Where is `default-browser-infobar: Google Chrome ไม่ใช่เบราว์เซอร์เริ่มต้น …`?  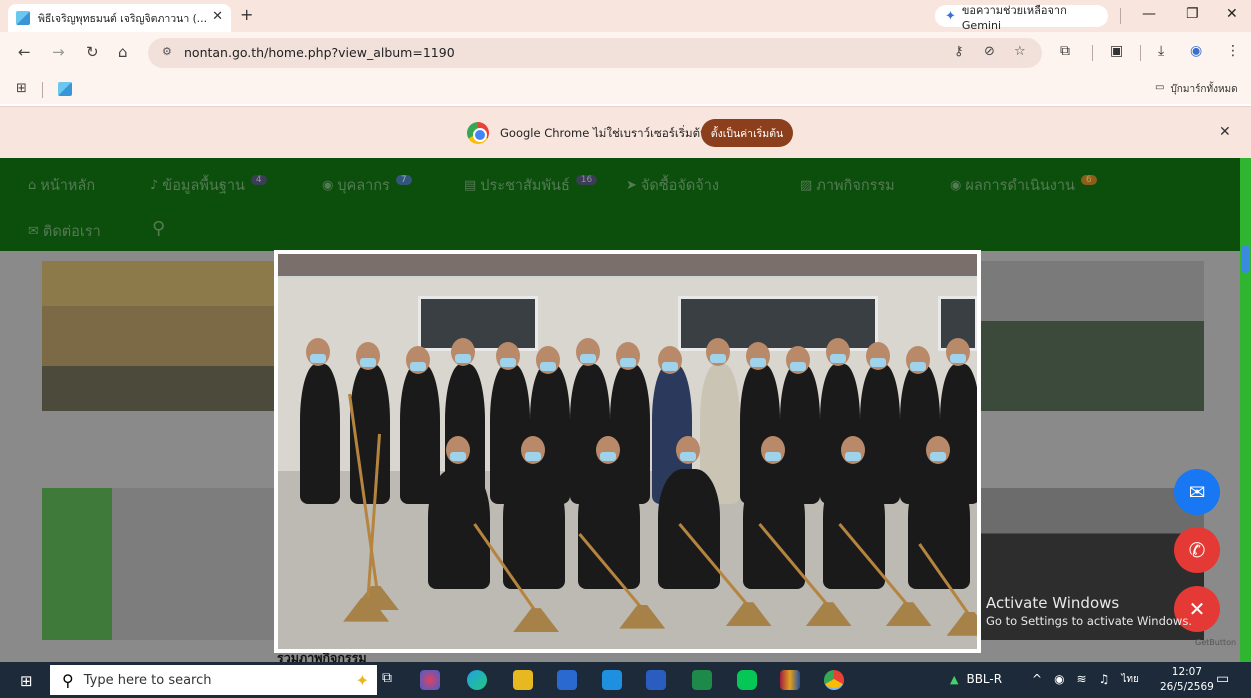 default-browser-infobar: Google Chrome ไม่ใช่เบราว์เซอร์เริ่มต้น … is located at coordinates (625, 132).